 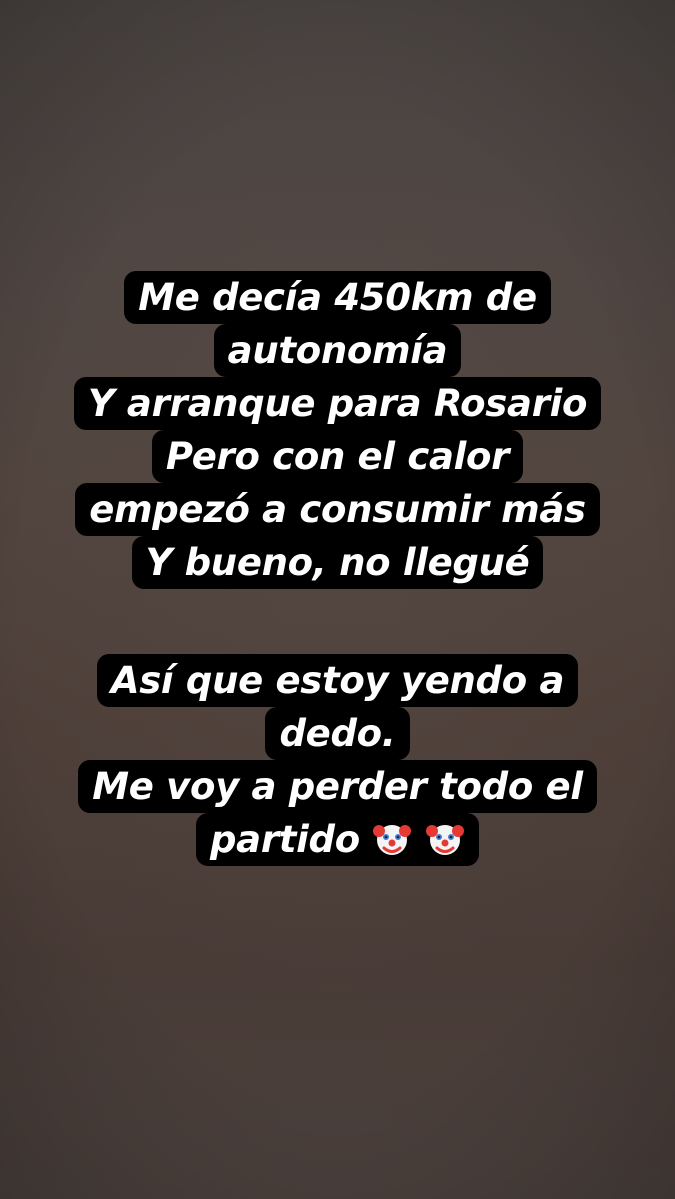 I want to click on caption-line: Y arranque para Rosario, so click(x=337, y=403).